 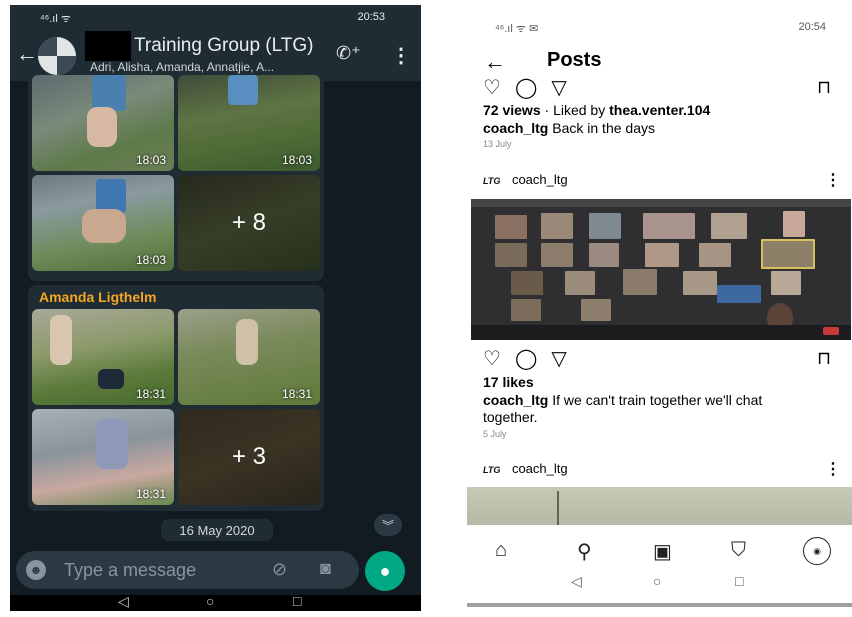 I want to click on scroll-down-icon: ︾, so click(x=388, y=525).